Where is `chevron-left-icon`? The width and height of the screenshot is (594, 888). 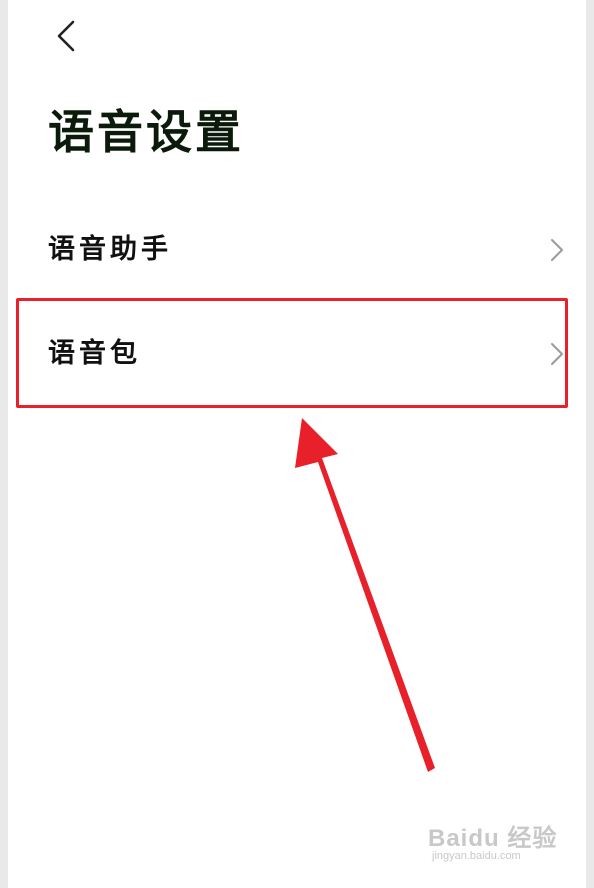
chevron-left-icon is located at coordinates (66, 36).